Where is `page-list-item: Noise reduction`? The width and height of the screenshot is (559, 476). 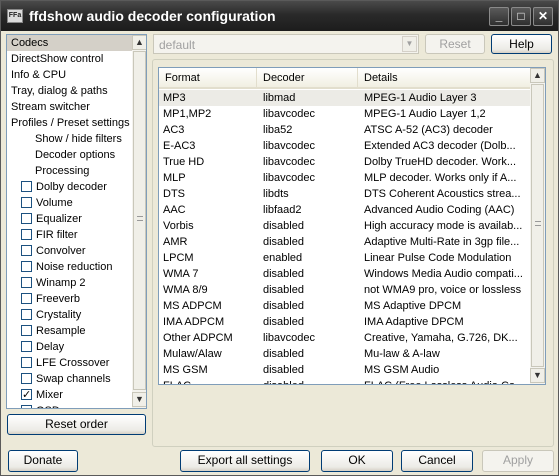
page-list-item: Noise reduction is located at coordinates (70, 267).